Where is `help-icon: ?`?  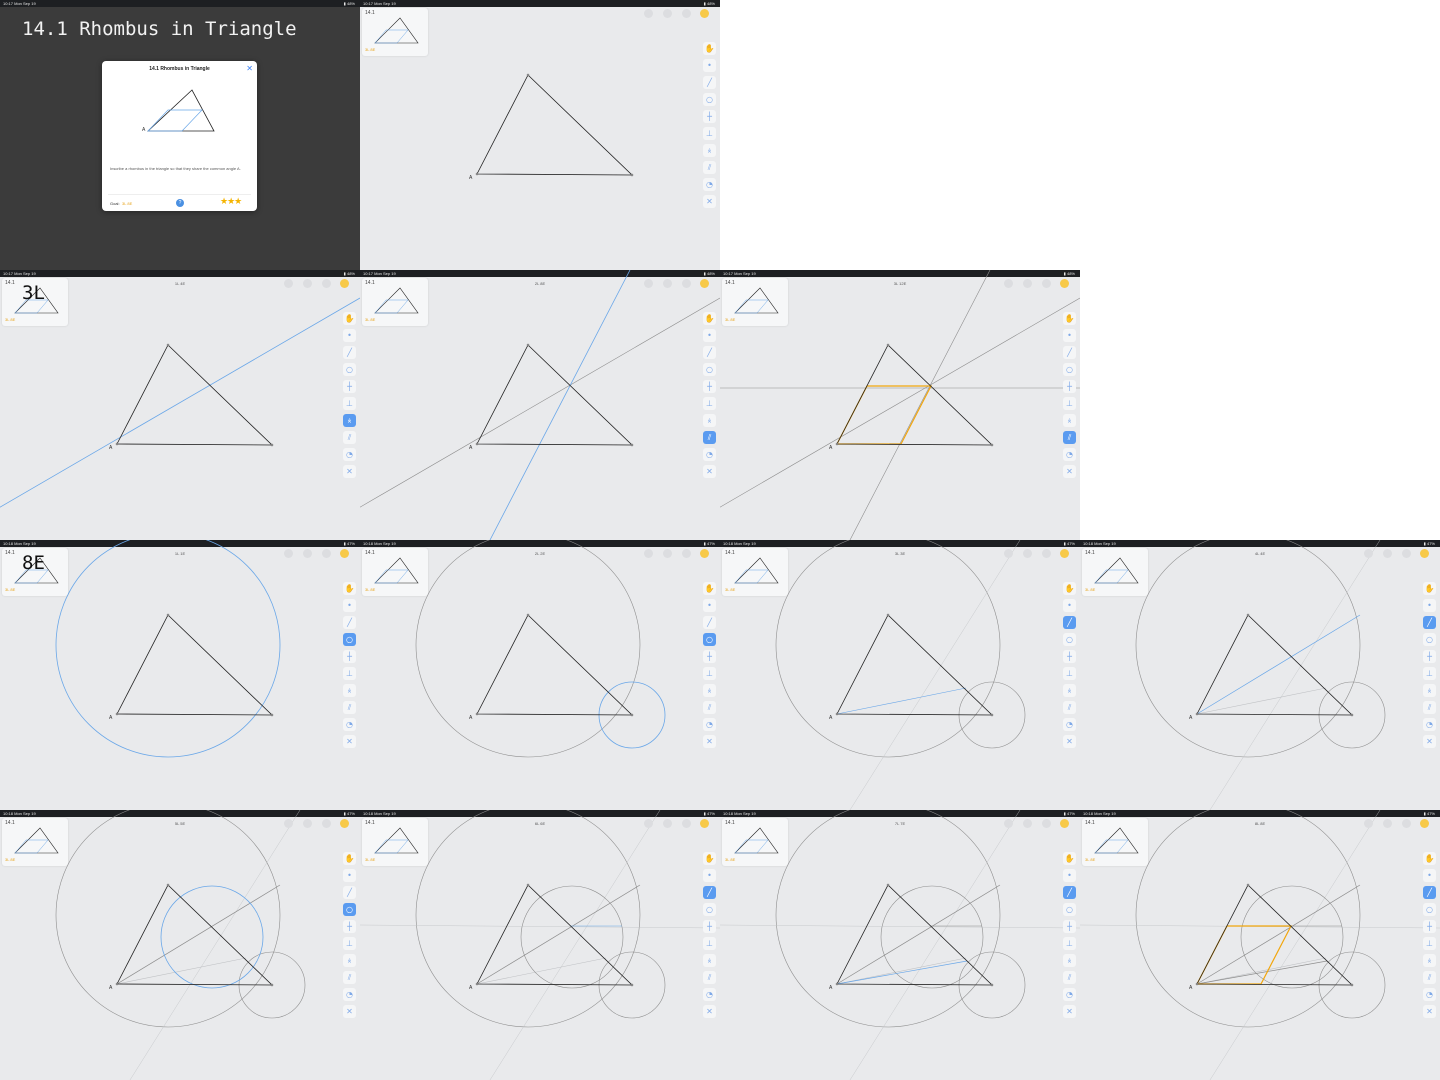
help-icon: ? is located at coordinates (180, 203).